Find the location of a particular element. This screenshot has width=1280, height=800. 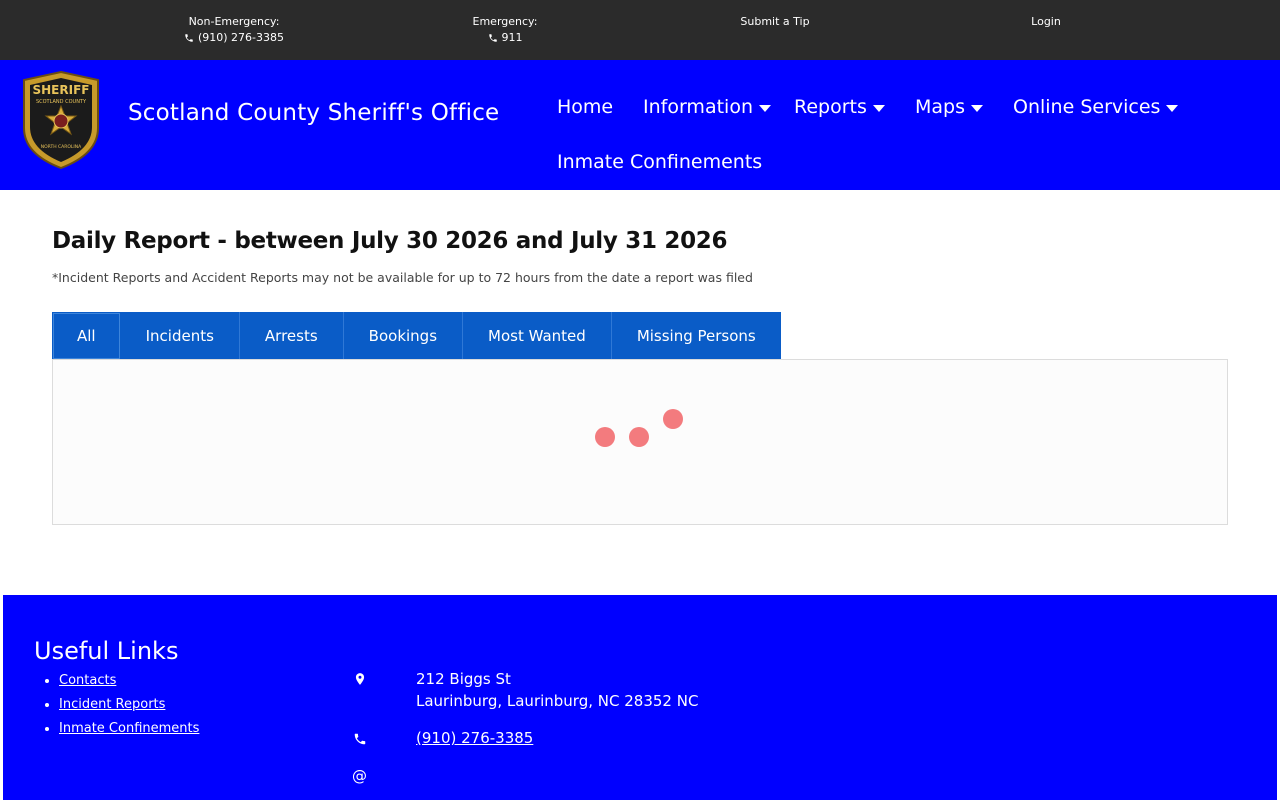

tab-all: All is located at coordinates (86, 336).